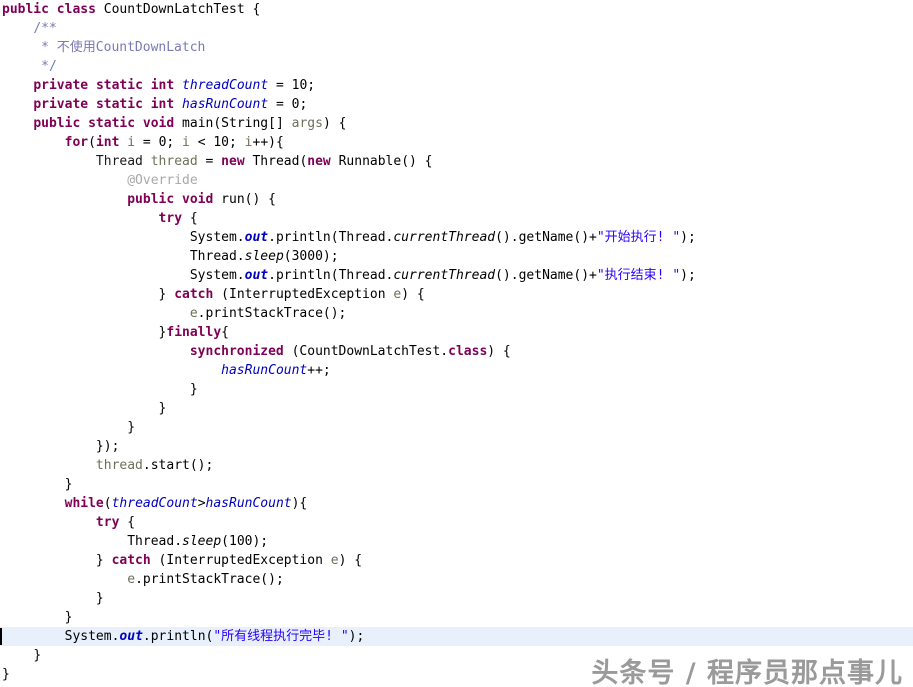 This screenshot has width=913, height=687. I want to click on code-token-field: hasRunCount, so click(225, 104).